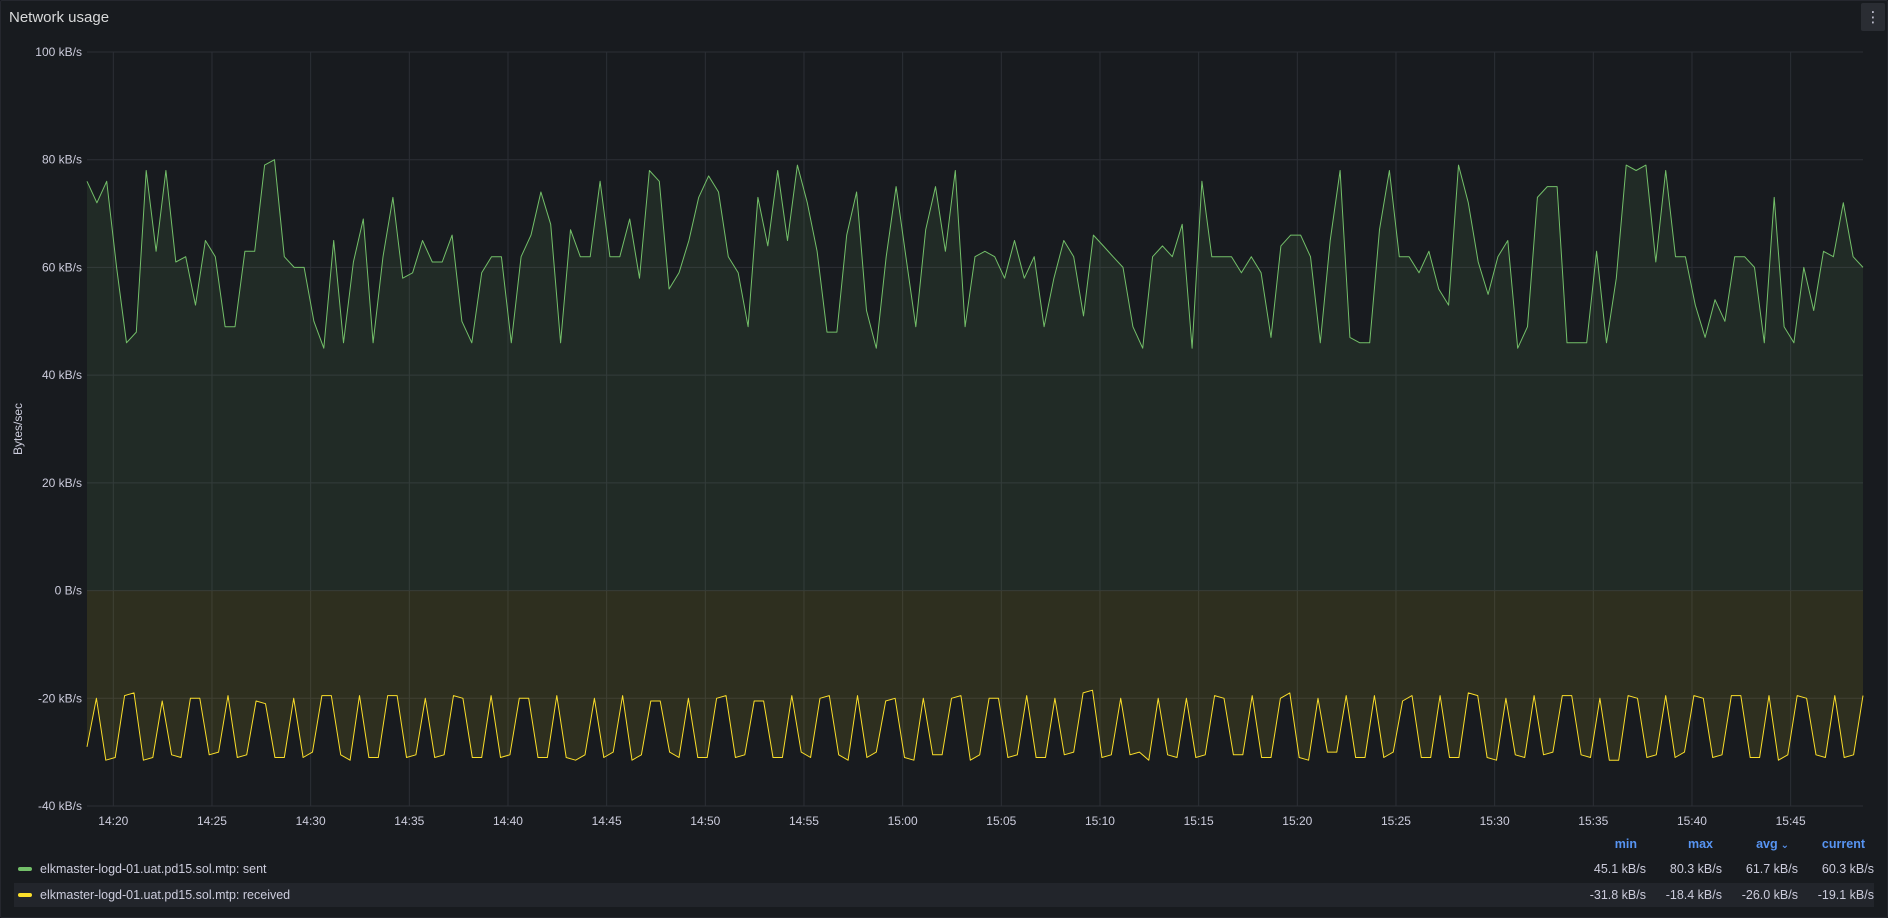 This screenshot has height=918, width=1888. Describe the element at coordinates (607, 821) in the screenshot. I see `x-tick-label: 14:45` at that location.